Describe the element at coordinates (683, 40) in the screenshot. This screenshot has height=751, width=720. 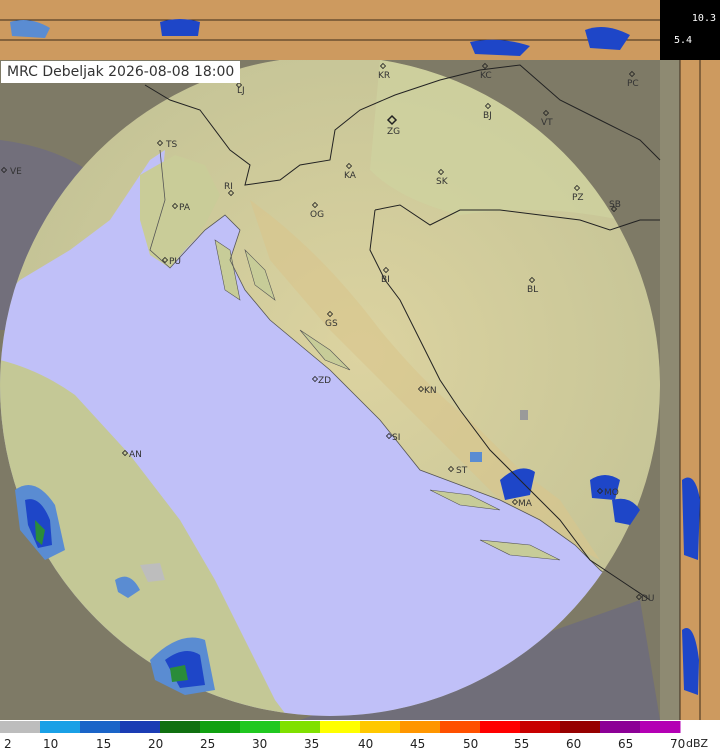
I see `range-value-2: 5.4` at that location.